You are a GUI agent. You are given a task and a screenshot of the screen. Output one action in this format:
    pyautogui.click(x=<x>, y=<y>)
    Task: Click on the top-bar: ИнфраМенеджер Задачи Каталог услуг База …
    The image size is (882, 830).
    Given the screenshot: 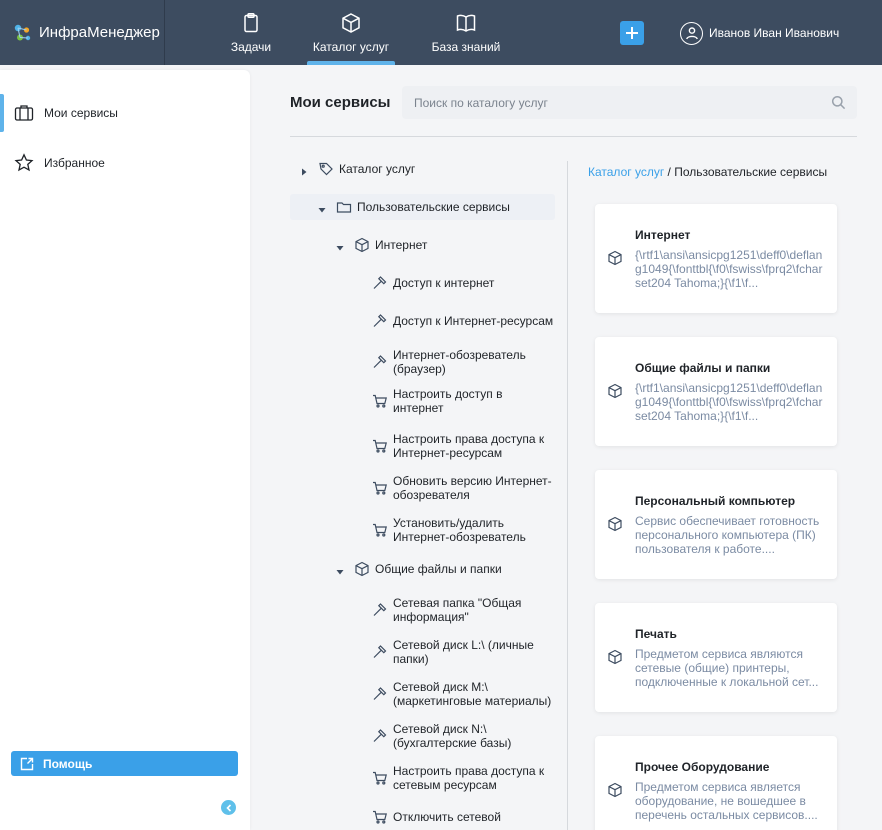 What is the action you would take?
    pyautogui.click(x=441, y=32)
    